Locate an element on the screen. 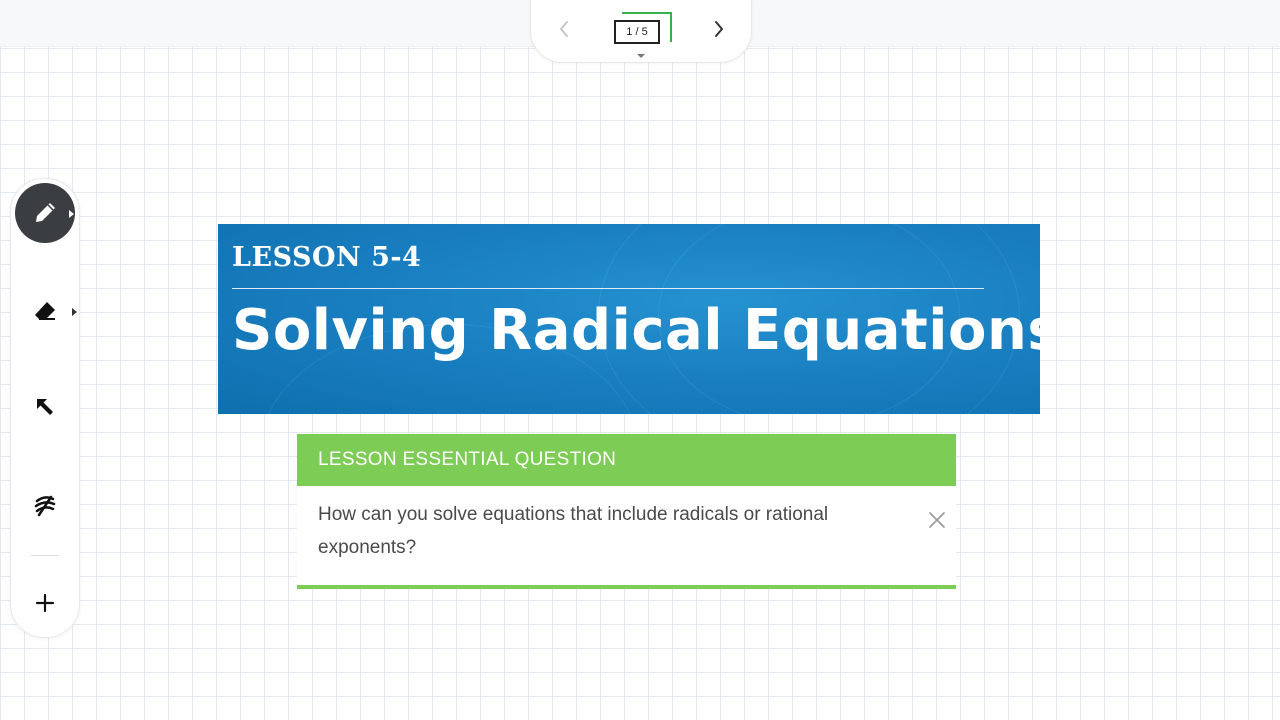 The width and height of the screenshot is (1280, 720). close-icon is located at coordinates (937, 520).